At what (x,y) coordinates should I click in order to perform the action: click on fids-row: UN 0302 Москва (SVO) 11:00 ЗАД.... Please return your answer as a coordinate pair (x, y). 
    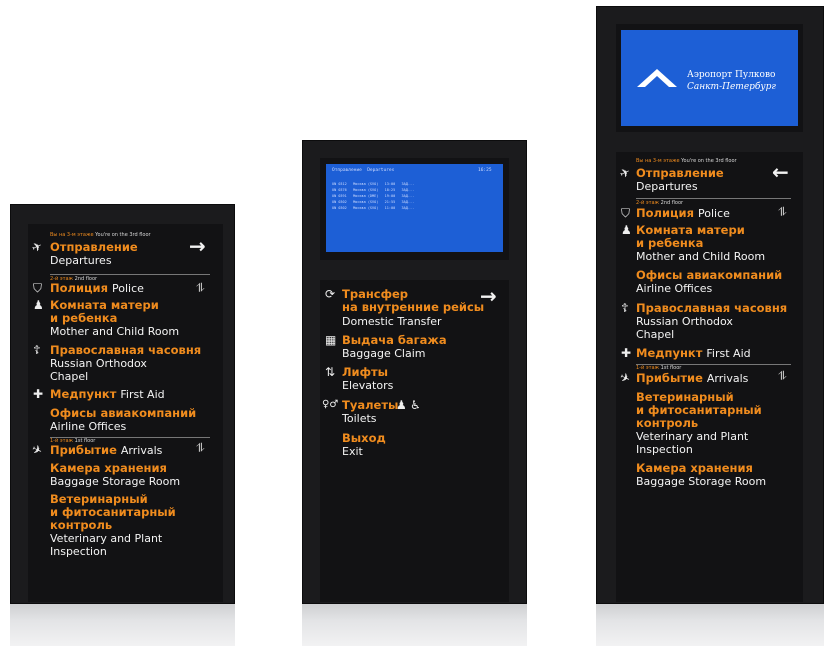
    Looking at the image, I should click on (373, 208).